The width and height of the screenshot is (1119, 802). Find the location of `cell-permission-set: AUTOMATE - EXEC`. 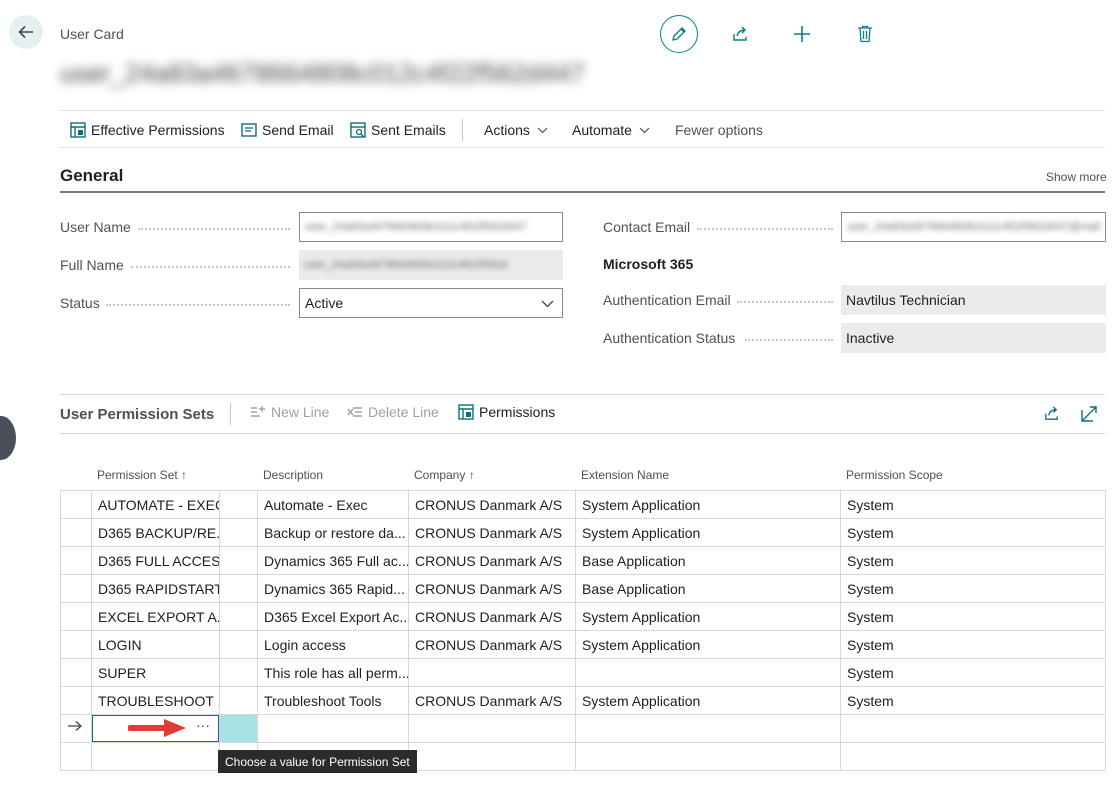

cell-permission-set: AUTOMATE - EXEC is located at coordinates (155, 505).